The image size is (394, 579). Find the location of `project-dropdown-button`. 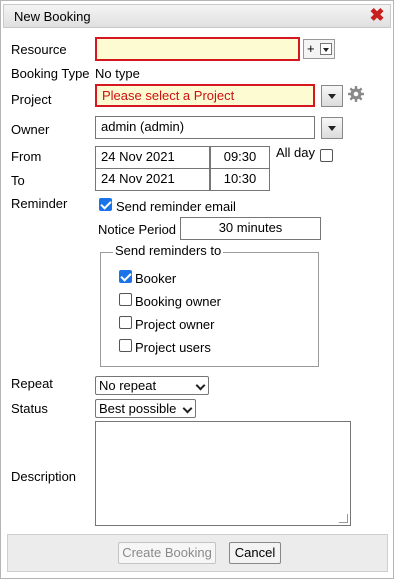

project-dropdown-button is located at coordinates (332, 96).